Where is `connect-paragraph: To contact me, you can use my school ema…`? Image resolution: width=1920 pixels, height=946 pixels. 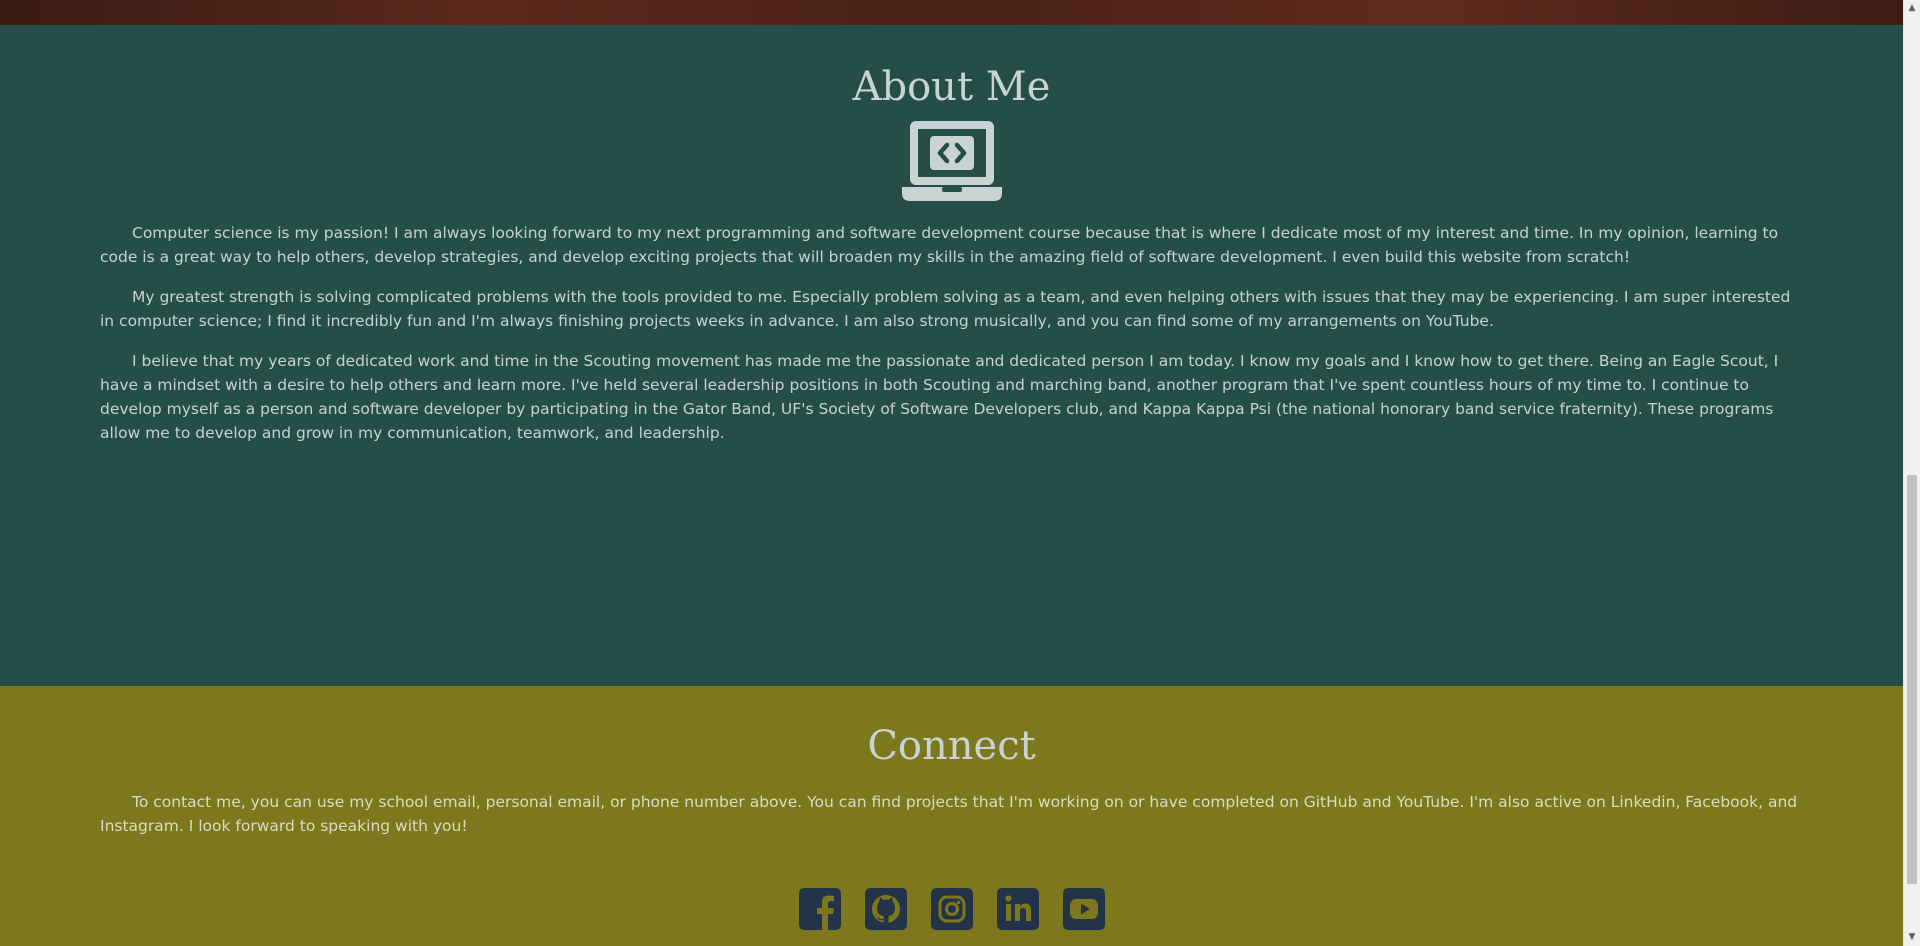
connect-paragraph: To contact me, you can use my school ema… is located at coordinates (949, 814).